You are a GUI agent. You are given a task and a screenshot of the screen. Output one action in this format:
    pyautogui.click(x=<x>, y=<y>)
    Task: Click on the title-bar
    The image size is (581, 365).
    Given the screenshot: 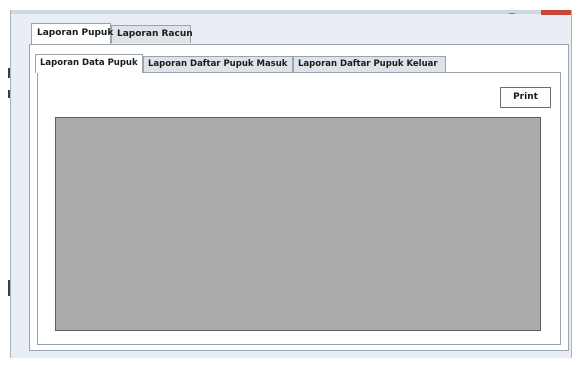 What is the action you would take?
    pyautogui.click(x=291, y=12)
    